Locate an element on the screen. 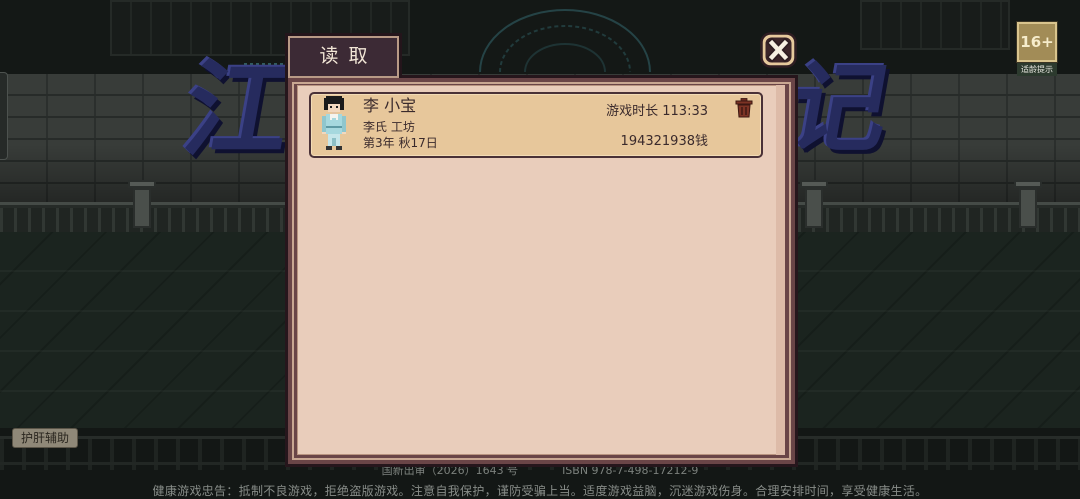  logo-char-right: 记 is located at coordinates (839, 108).